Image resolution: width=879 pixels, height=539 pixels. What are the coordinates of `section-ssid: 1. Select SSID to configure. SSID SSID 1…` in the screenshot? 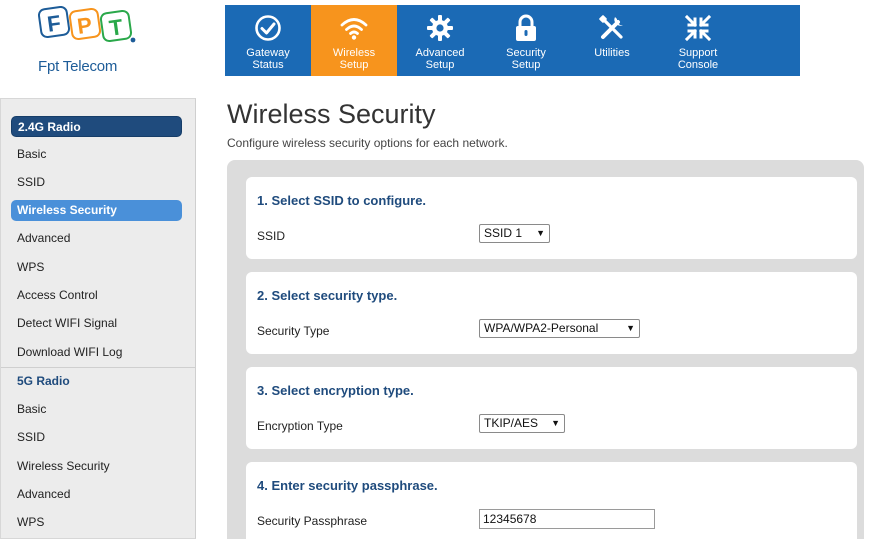 It's located at (551, 218).